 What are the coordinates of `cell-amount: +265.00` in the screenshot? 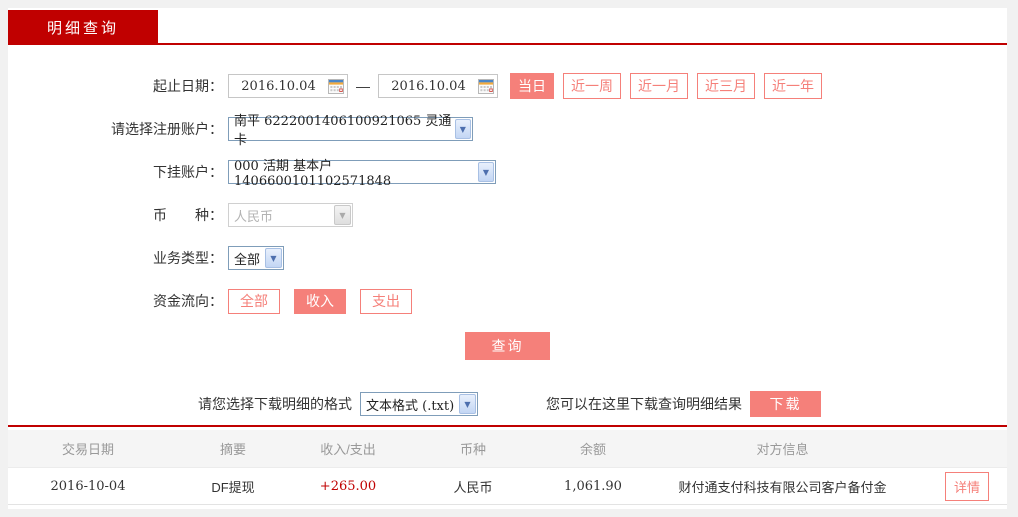 It's located at (348, 486).